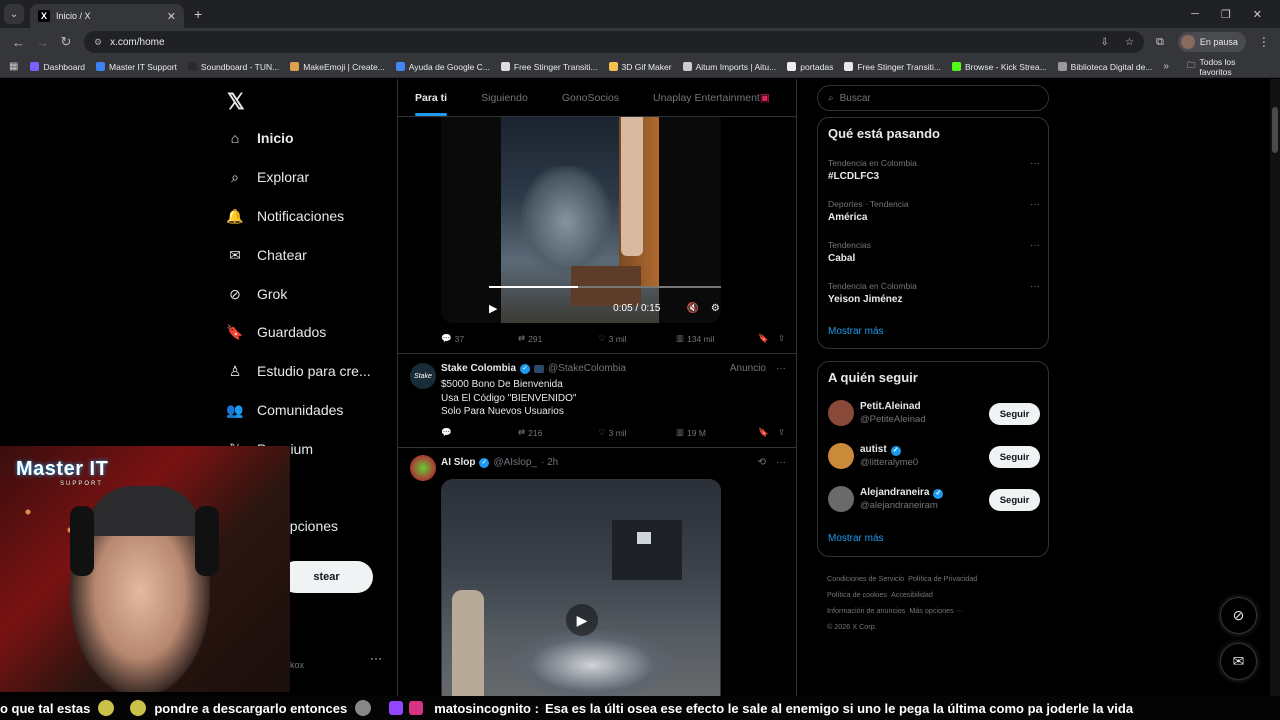  Describe the element at coordinates (762, 462) in the screenshot. I see `grok-icon: ⟲` at that location.